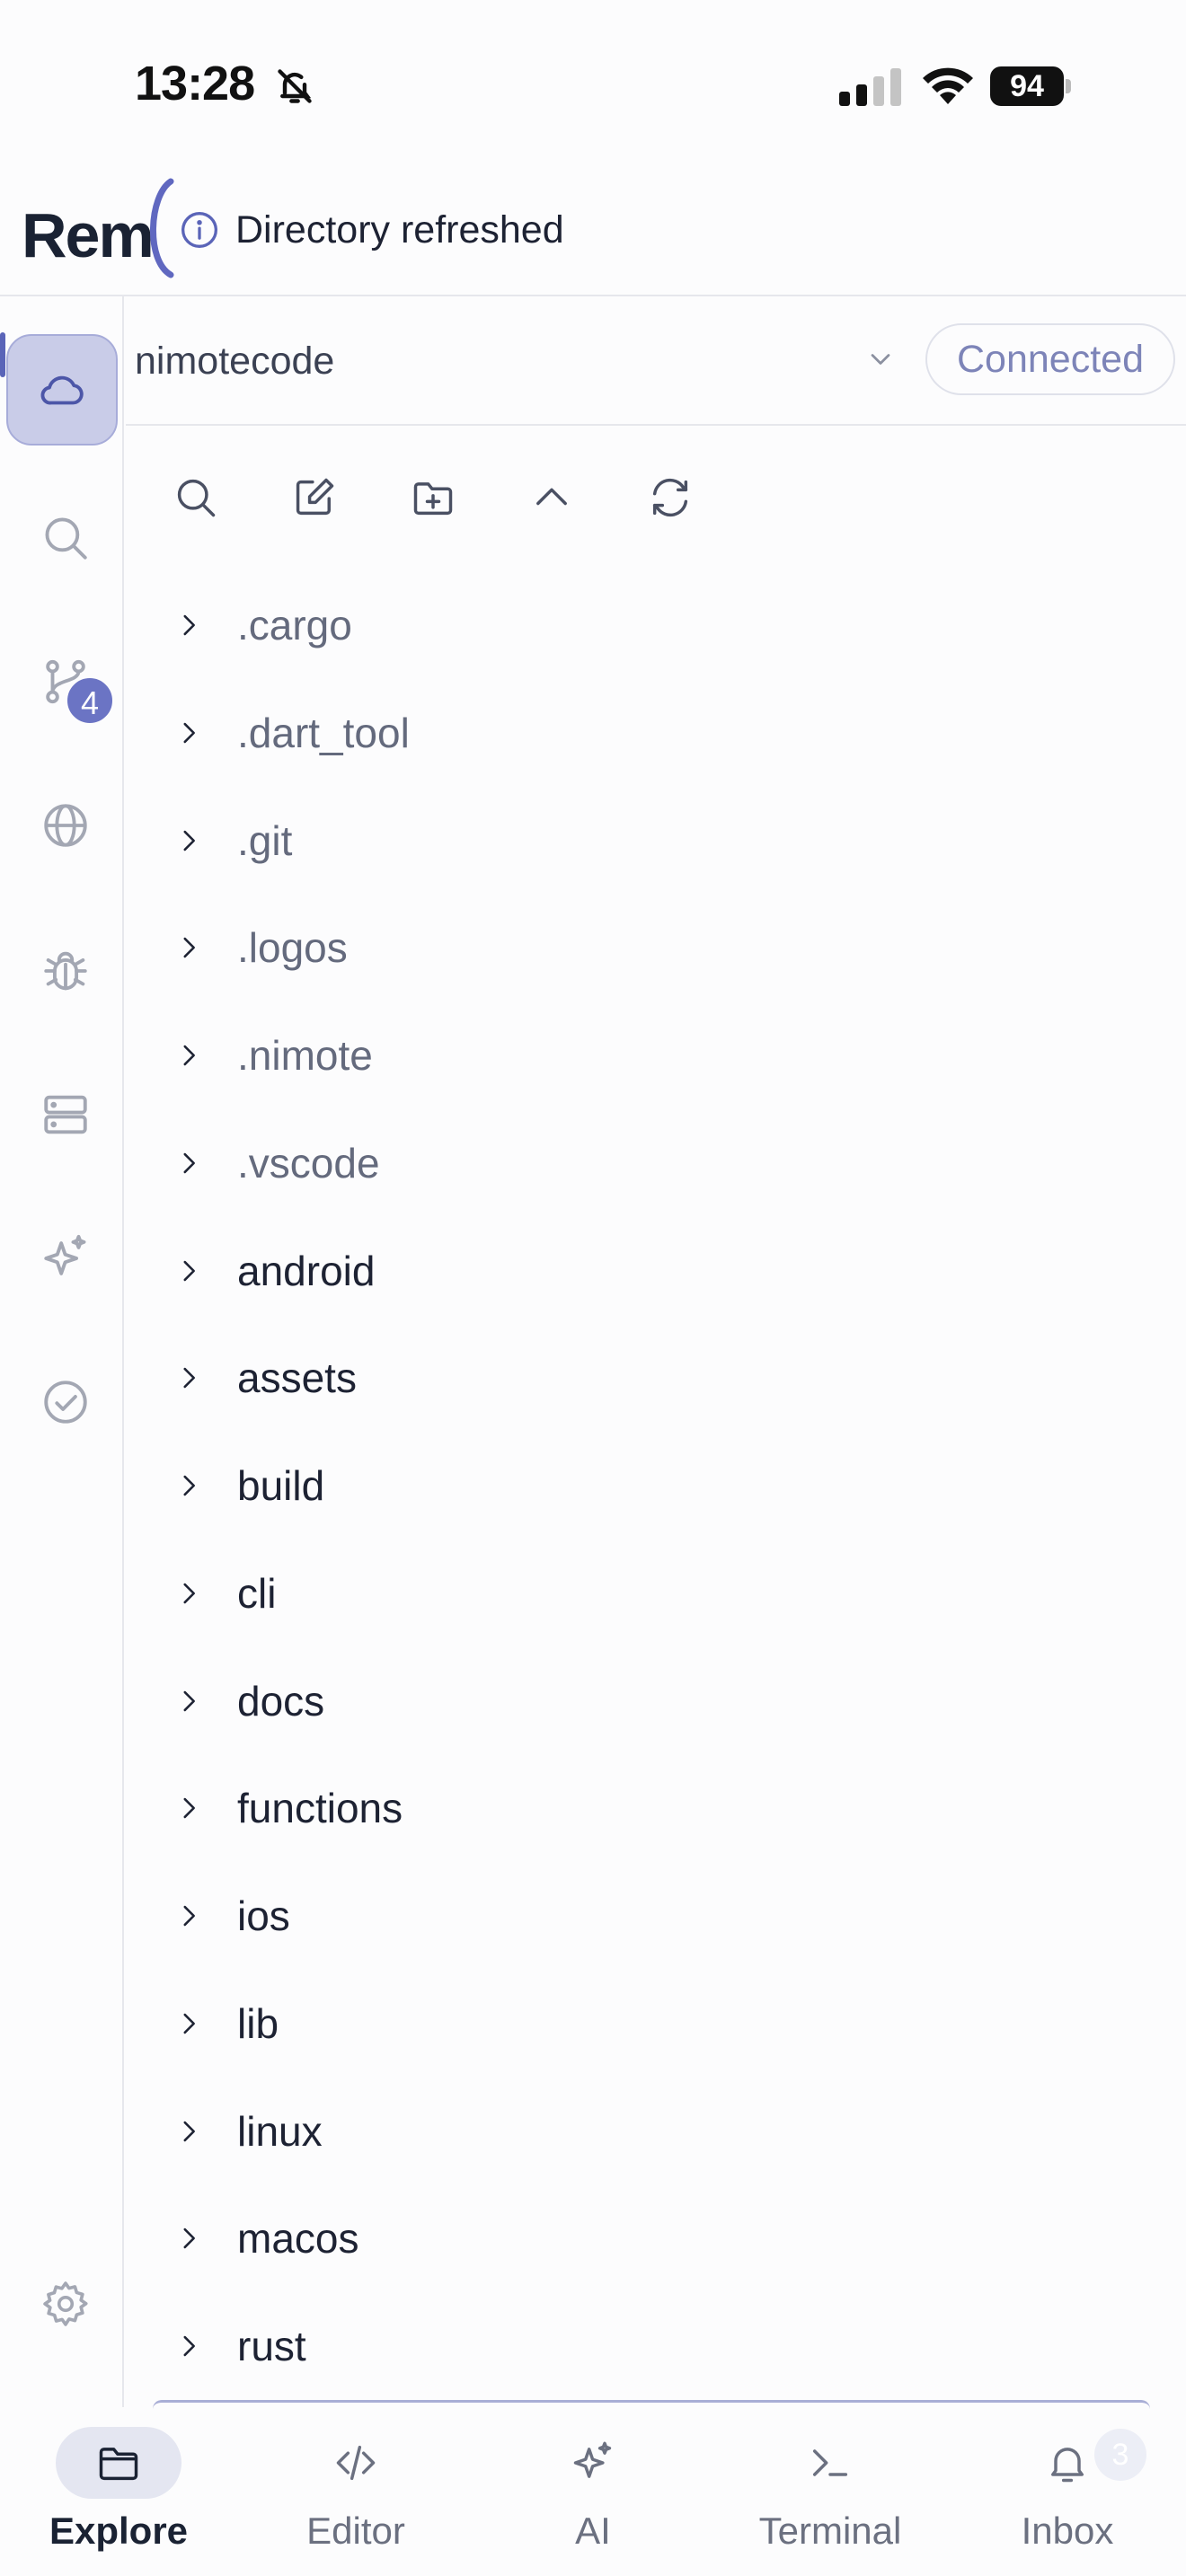  What do you see at coordinates (62, 390) in the screenshot?
I see `rail-remote-button` at bounding box center [62, 390].